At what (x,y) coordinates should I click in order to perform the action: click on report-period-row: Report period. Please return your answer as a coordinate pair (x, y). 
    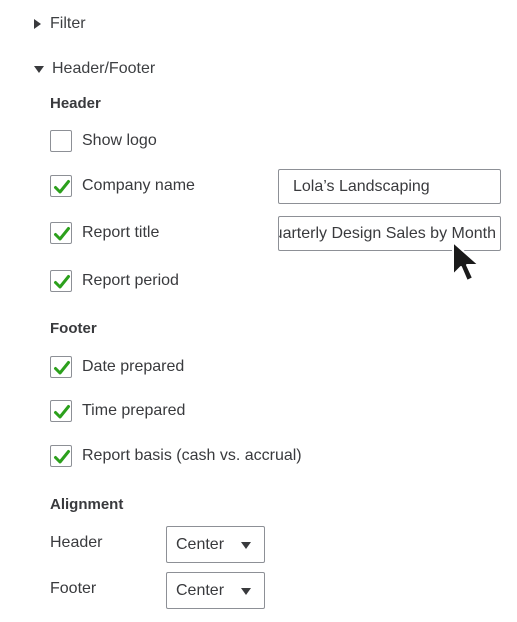
    Looking at the image, I should click on (114, 281).